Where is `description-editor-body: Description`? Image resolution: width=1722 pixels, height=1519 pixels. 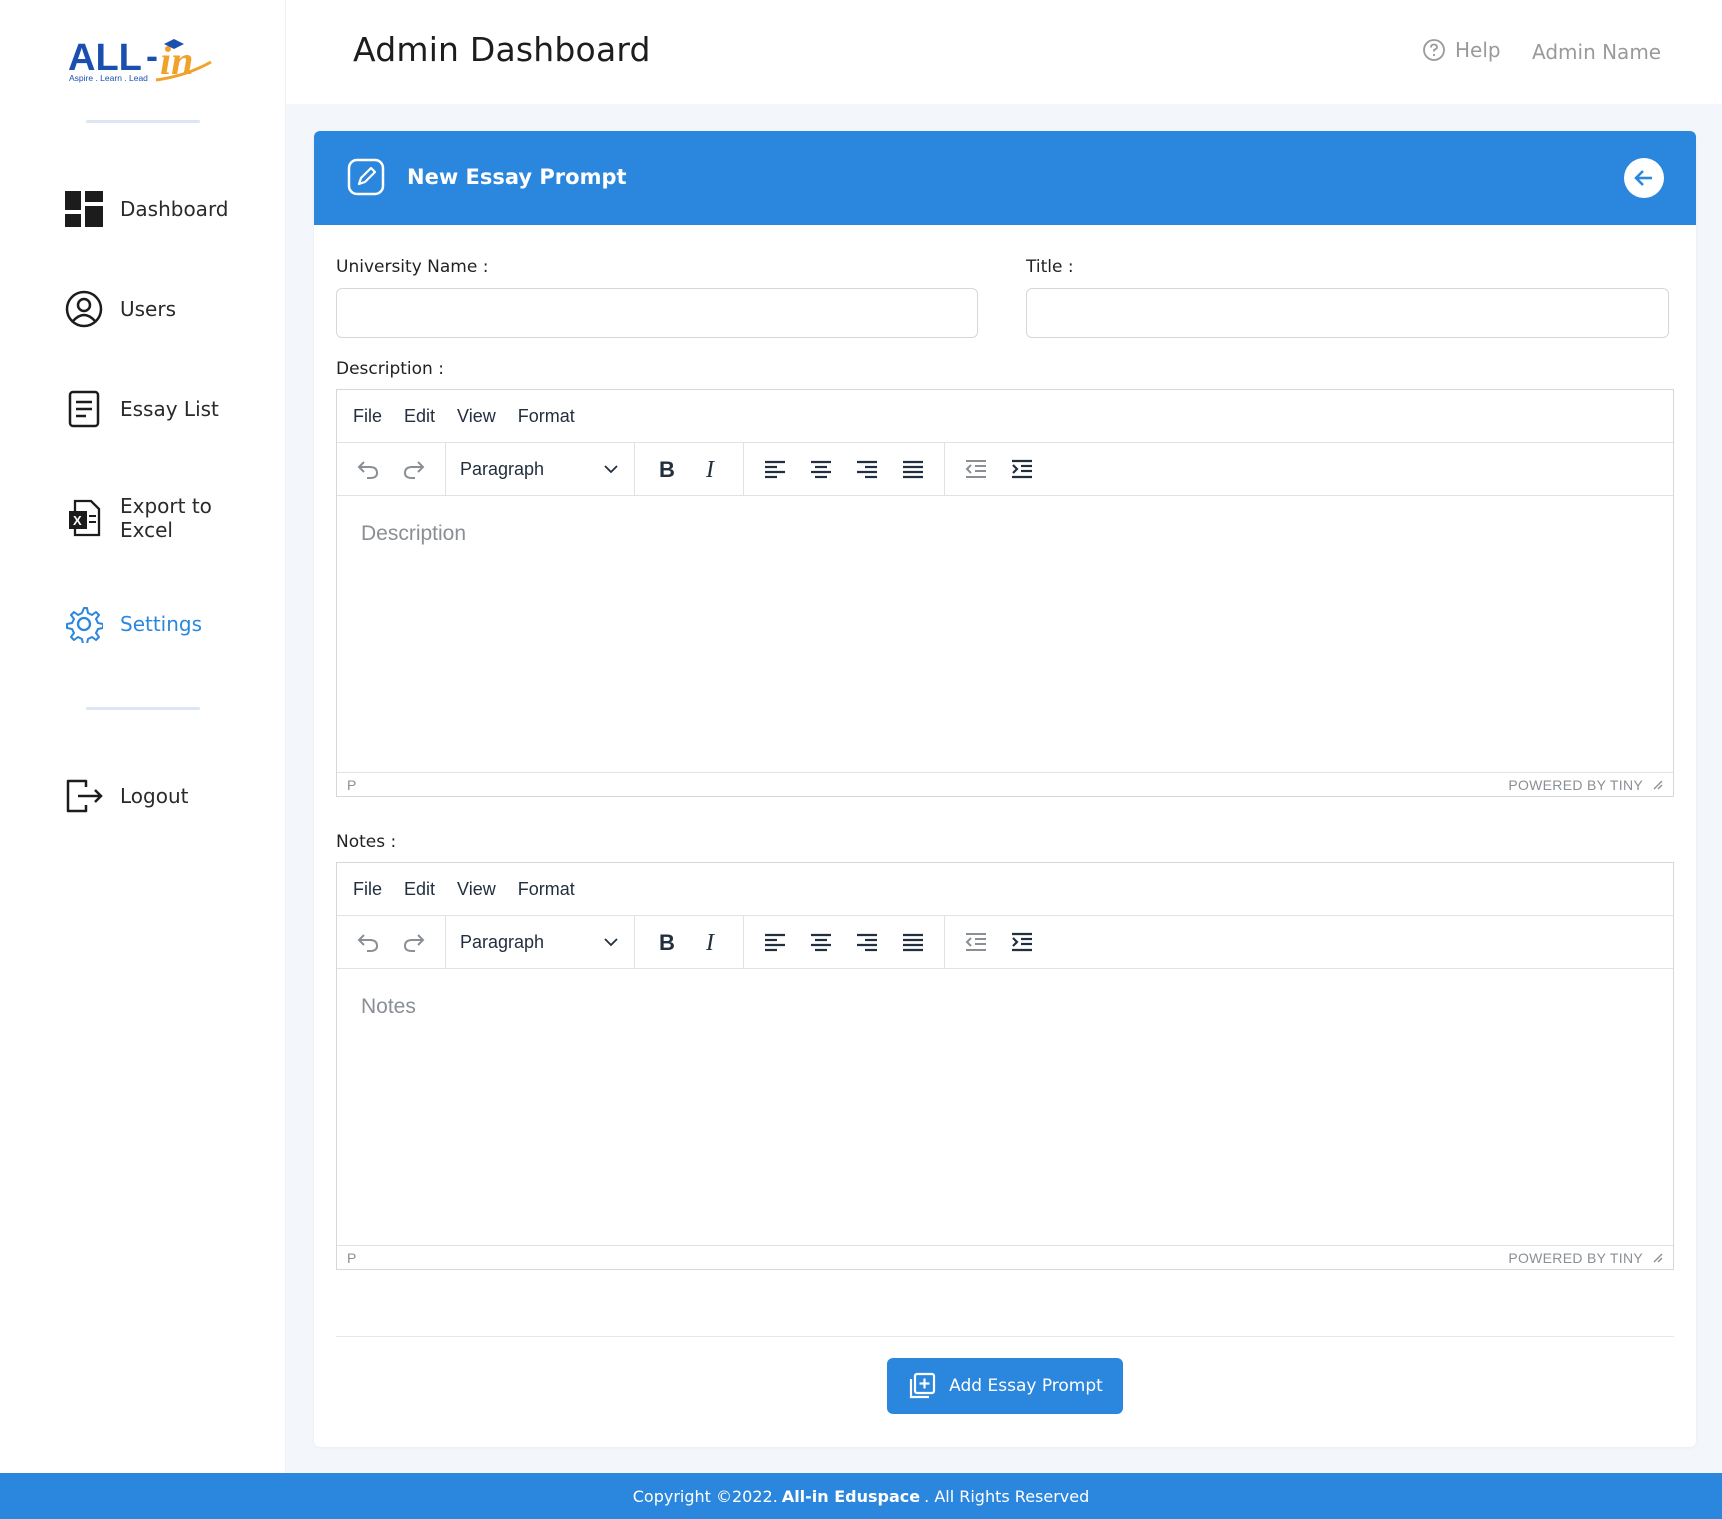
description-editor-body: Description is located at coordinates (1005, 634).